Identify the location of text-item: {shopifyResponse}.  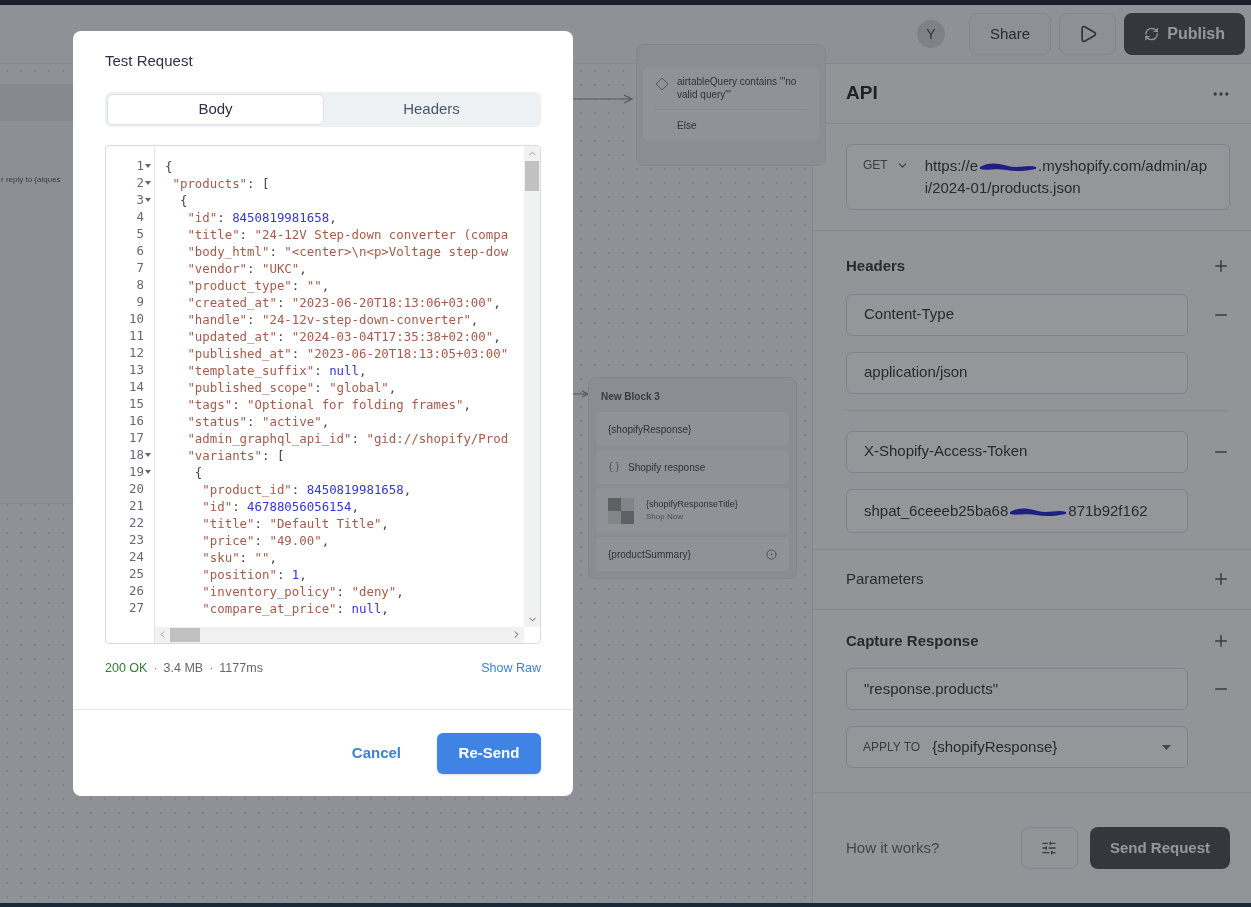
(692, 429).